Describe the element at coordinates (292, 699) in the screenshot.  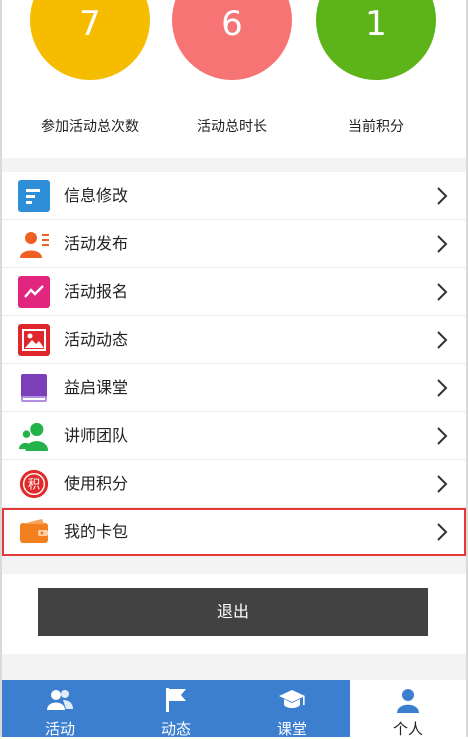
I see `graduation-cap-icon` at that location.